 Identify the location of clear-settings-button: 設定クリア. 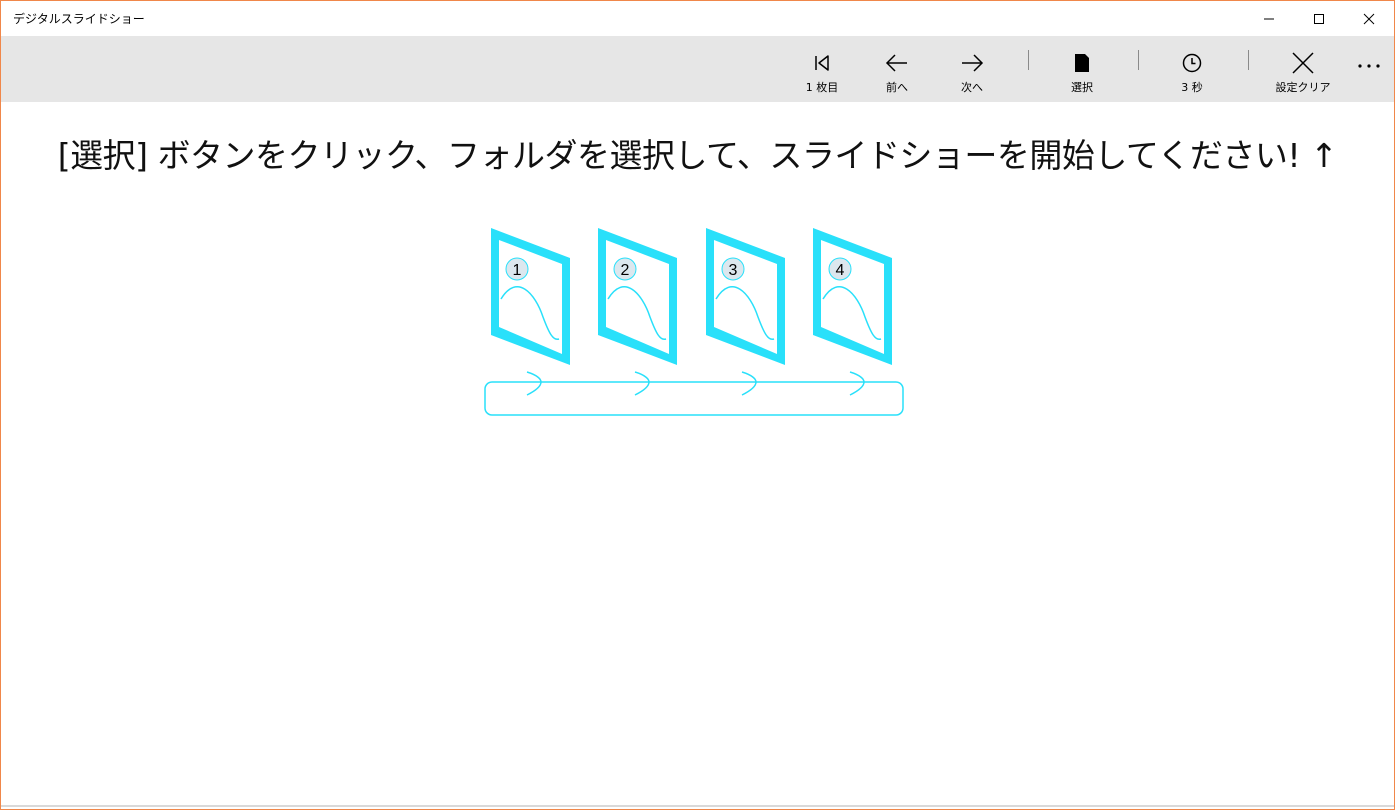
(1303, 69).